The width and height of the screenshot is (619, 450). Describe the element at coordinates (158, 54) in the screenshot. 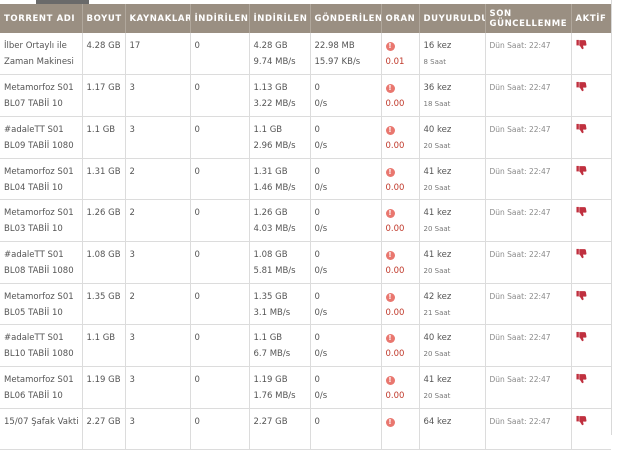

I see `cell-sources: 17` at that location.